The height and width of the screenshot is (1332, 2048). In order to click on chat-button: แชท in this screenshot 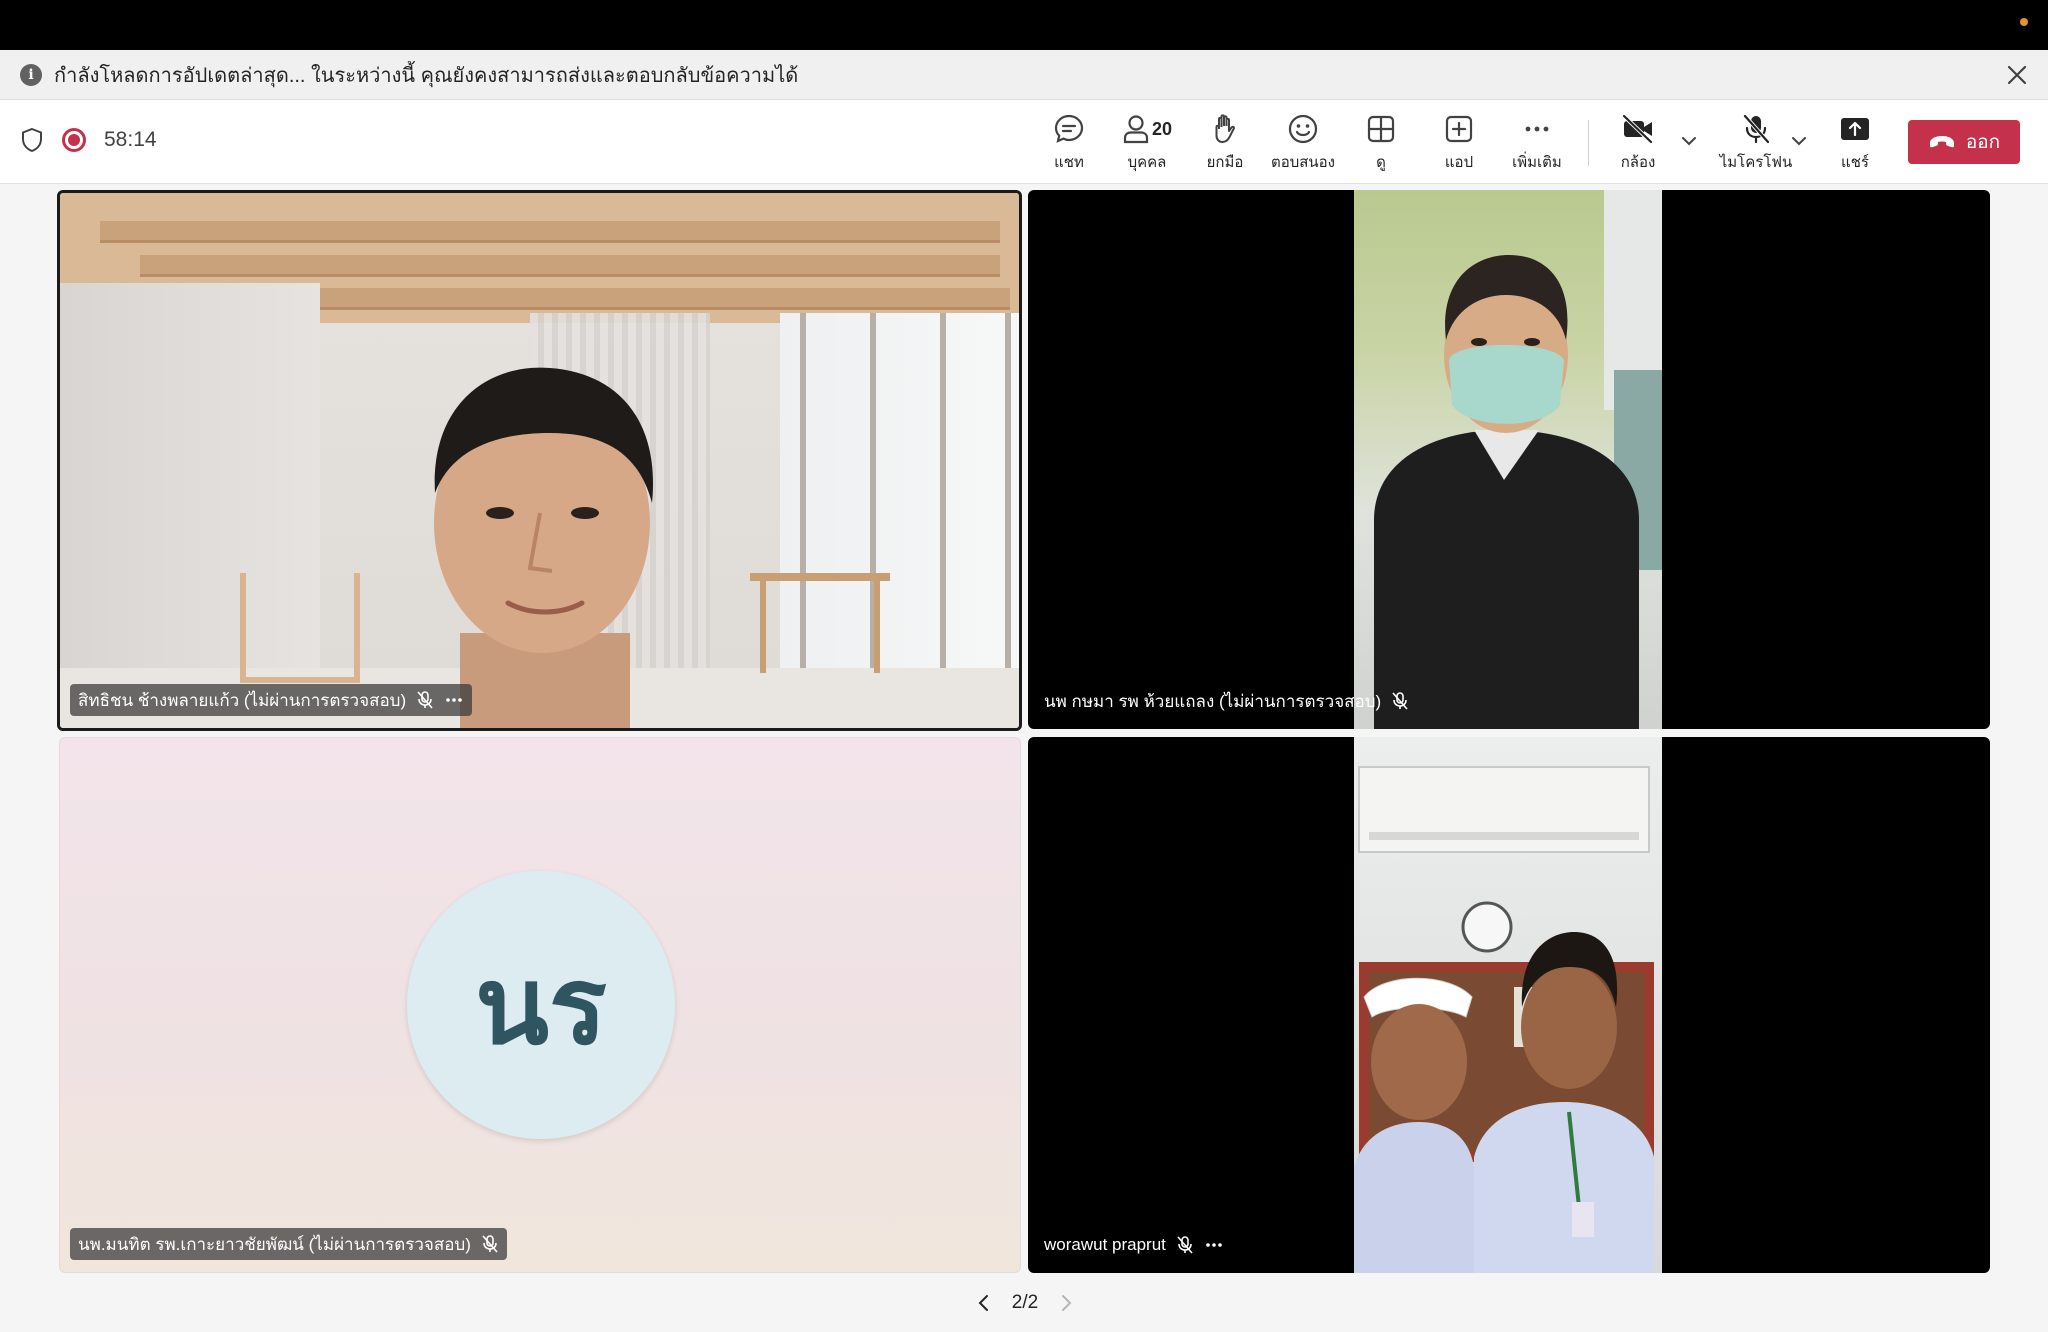, I will do `click(1069, 143)`.